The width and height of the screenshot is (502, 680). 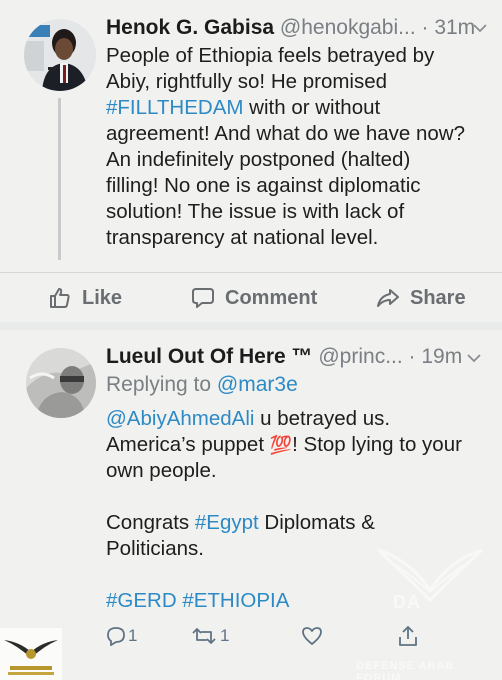 What do you see at coordinates (190, 27) in the screenshot?
I see `author-name: Henok G. Gabisa` at bounding box center [190, 27].